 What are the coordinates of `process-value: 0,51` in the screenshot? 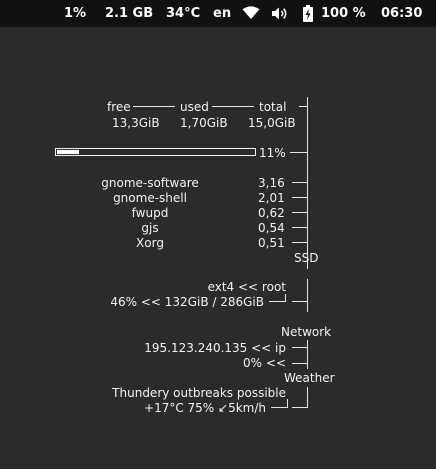 It's located at (271, 243).